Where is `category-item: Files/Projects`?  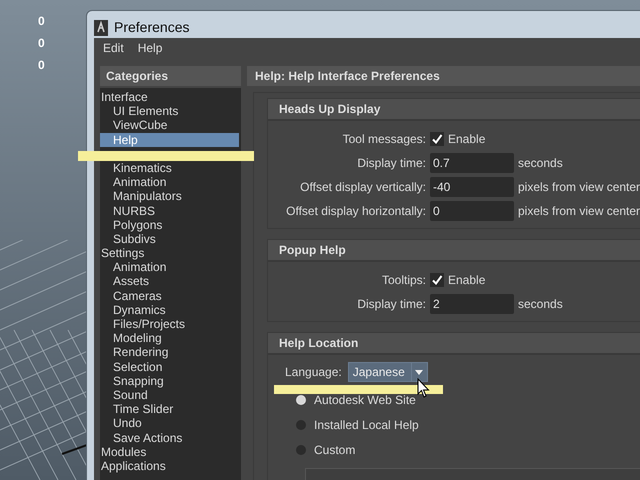 category-item: Files/Projects is located at coordinates (169, 324).